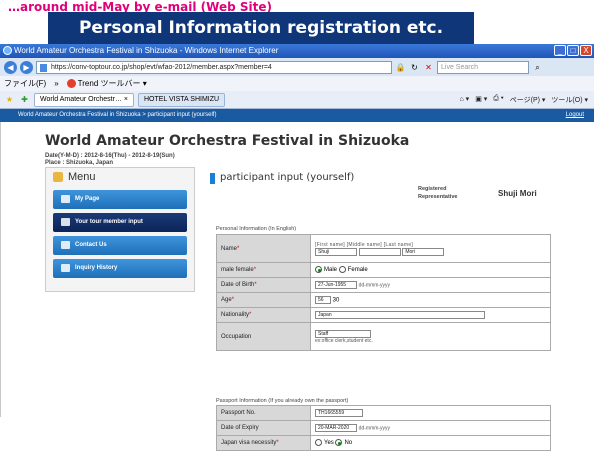  What do you see at coordinates (431, 300) in the screenshot?
I see `age-cell: 56 30` at bounding box center [431, 300].